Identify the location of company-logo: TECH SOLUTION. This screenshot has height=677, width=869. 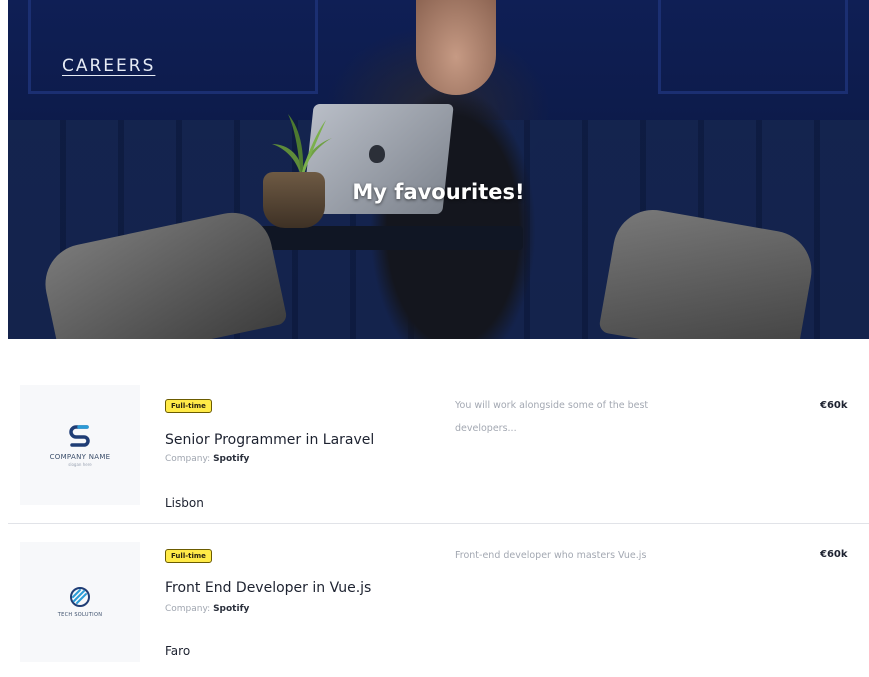
(80, 602).